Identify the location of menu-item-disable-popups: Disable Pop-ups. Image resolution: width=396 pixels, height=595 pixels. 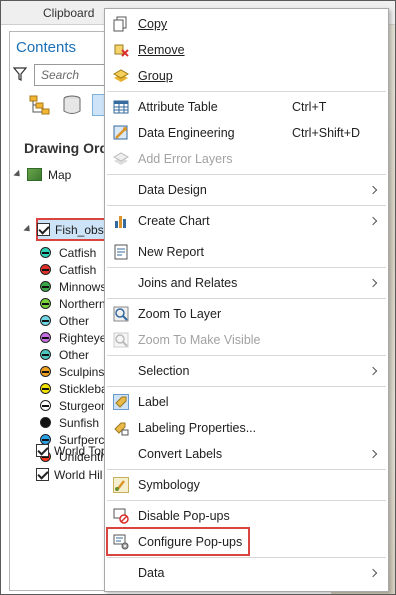
(246, 516).